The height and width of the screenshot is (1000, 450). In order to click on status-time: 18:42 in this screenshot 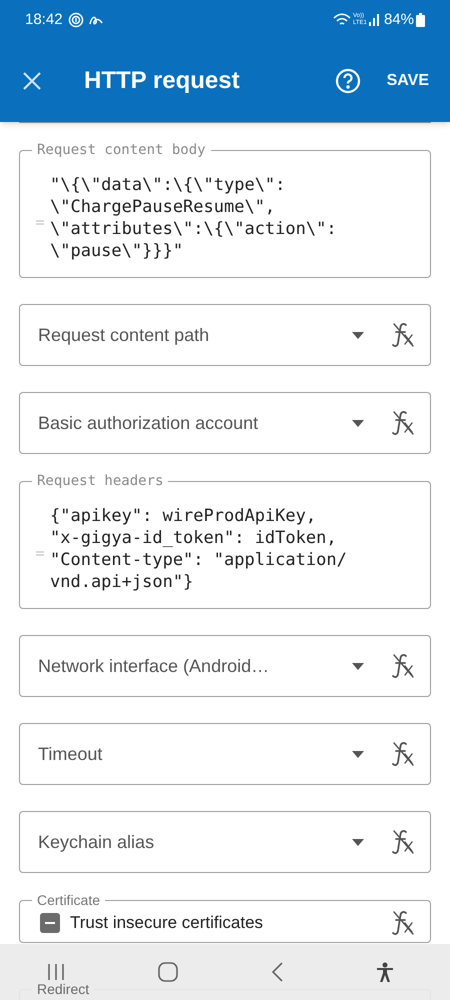, I will do `click(44, 20)`.